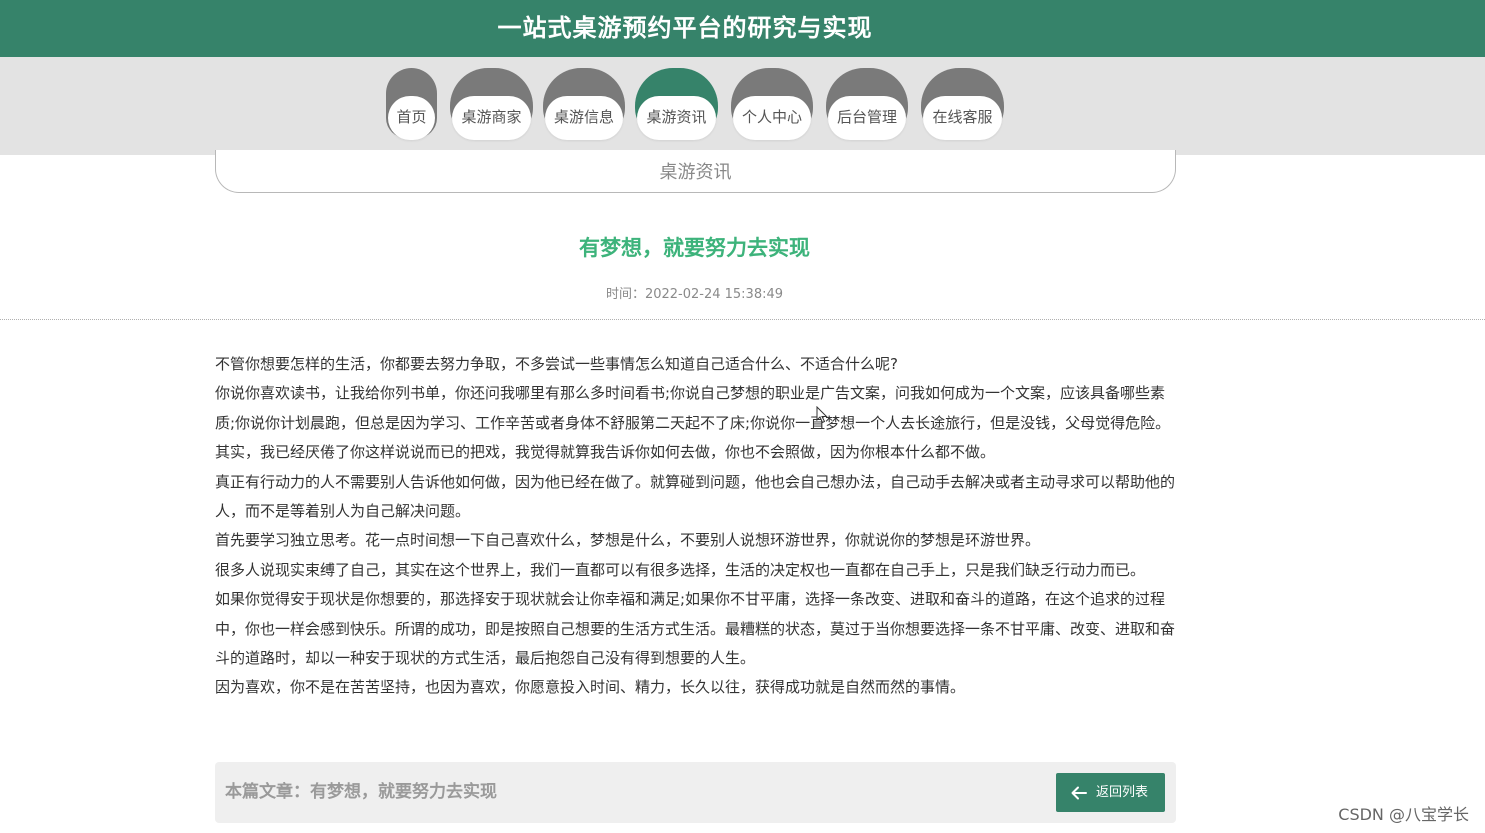 The width and height of the screenshot is (1485, 833). Describe the element at coordinates (1122, 792) in the screenshot. I see `back-to-list-label: 返回列表` at that location.